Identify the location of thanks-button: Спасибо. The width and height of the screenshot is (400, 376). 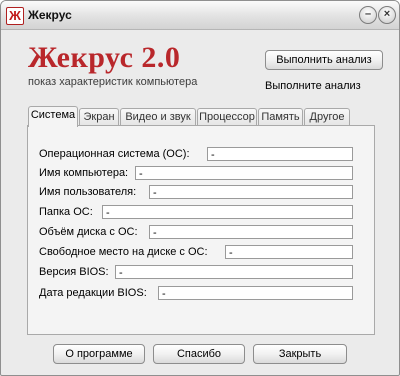
(199, 354).